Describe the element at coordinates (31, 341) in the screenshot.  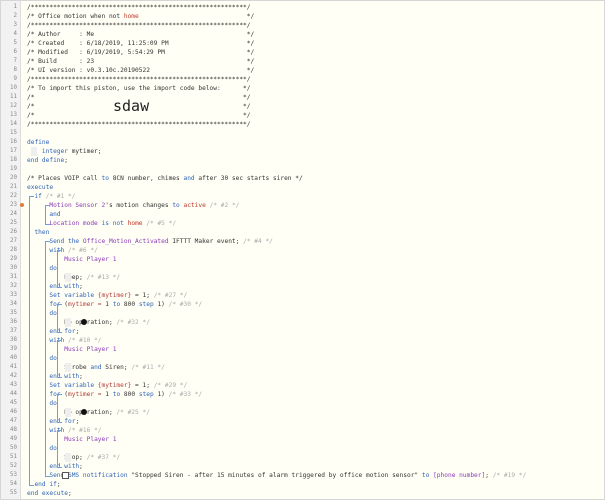
I see `execute-bracket` at that location.